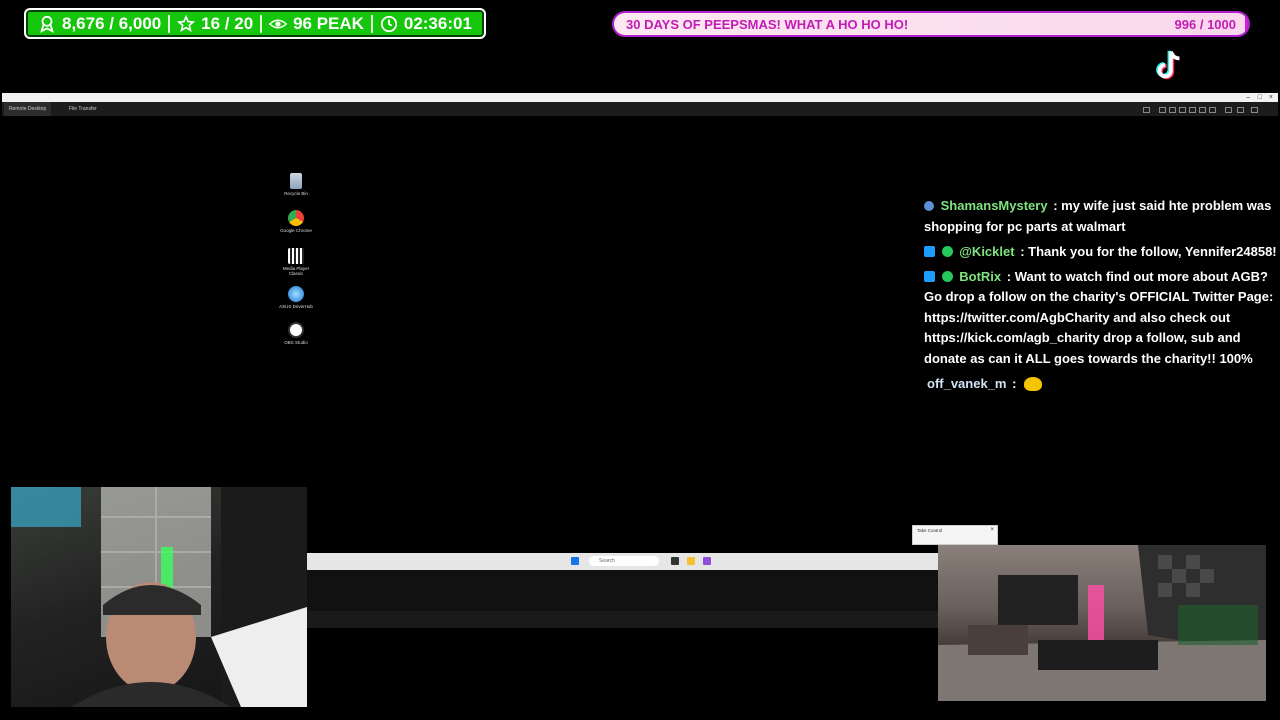 The width and height of the screenshot is (1280, 720). What do you see at coordinates (388, 23) in the screenshot?
I see `clock-icon` at bounding box center [388, 23].